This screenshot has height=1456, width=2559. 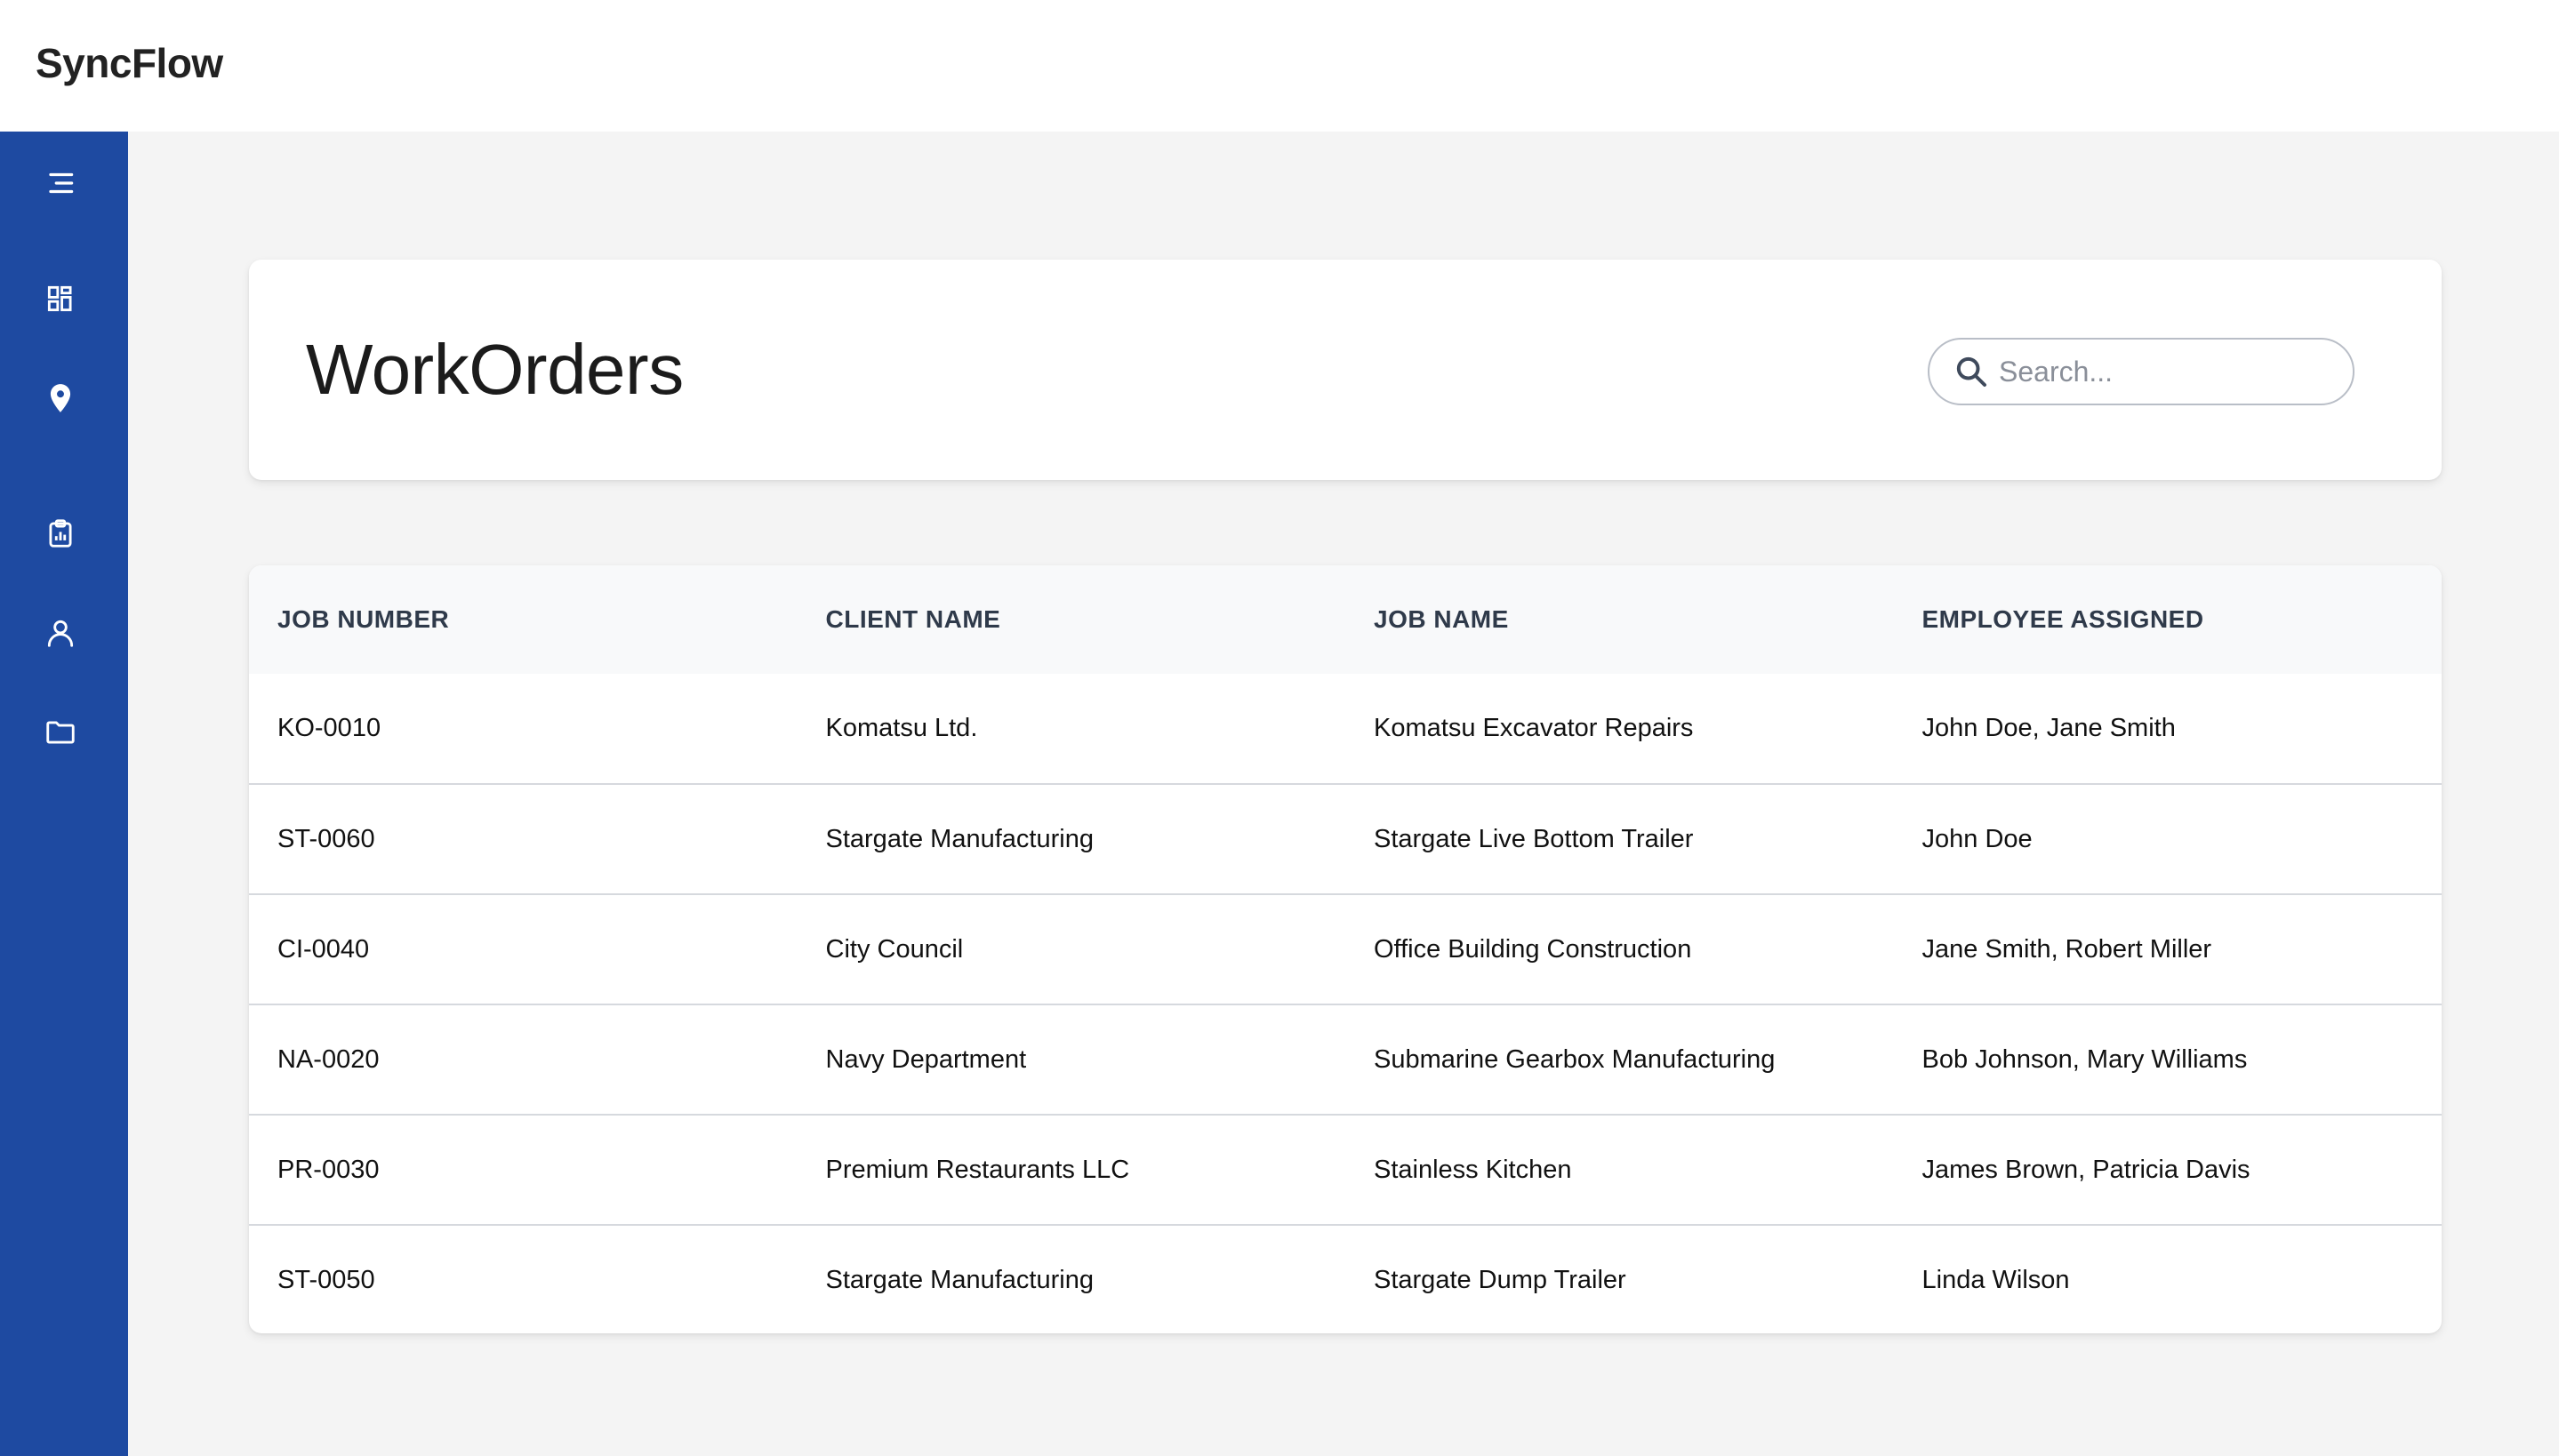 I want to click on employee-assigned-cell: James Brown, Patricia Davis, so click(x=2085, y=1169).